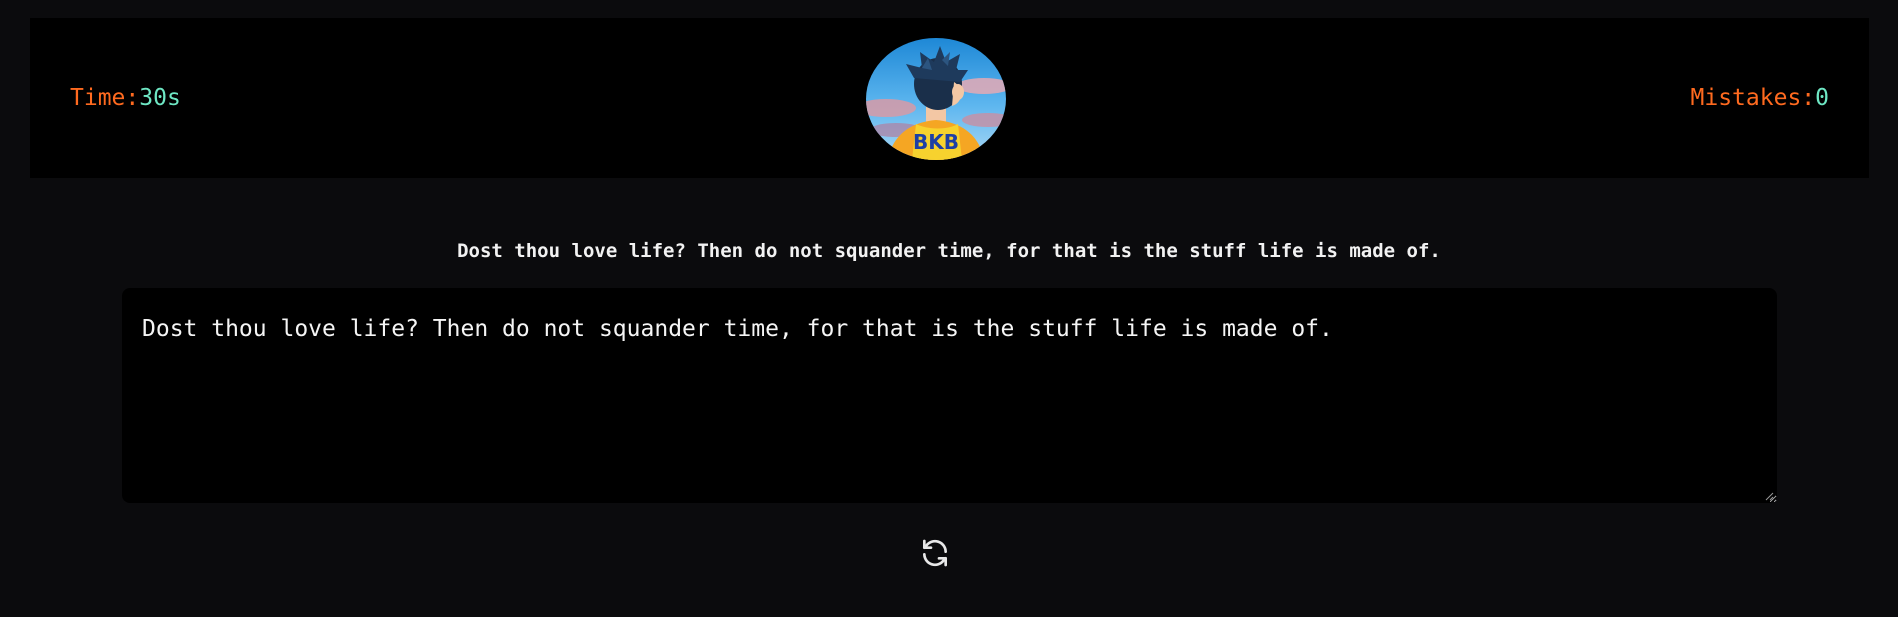 This screenshot has width=1898, height=617. I want to click on time-value: 30s, so click(160, 98).